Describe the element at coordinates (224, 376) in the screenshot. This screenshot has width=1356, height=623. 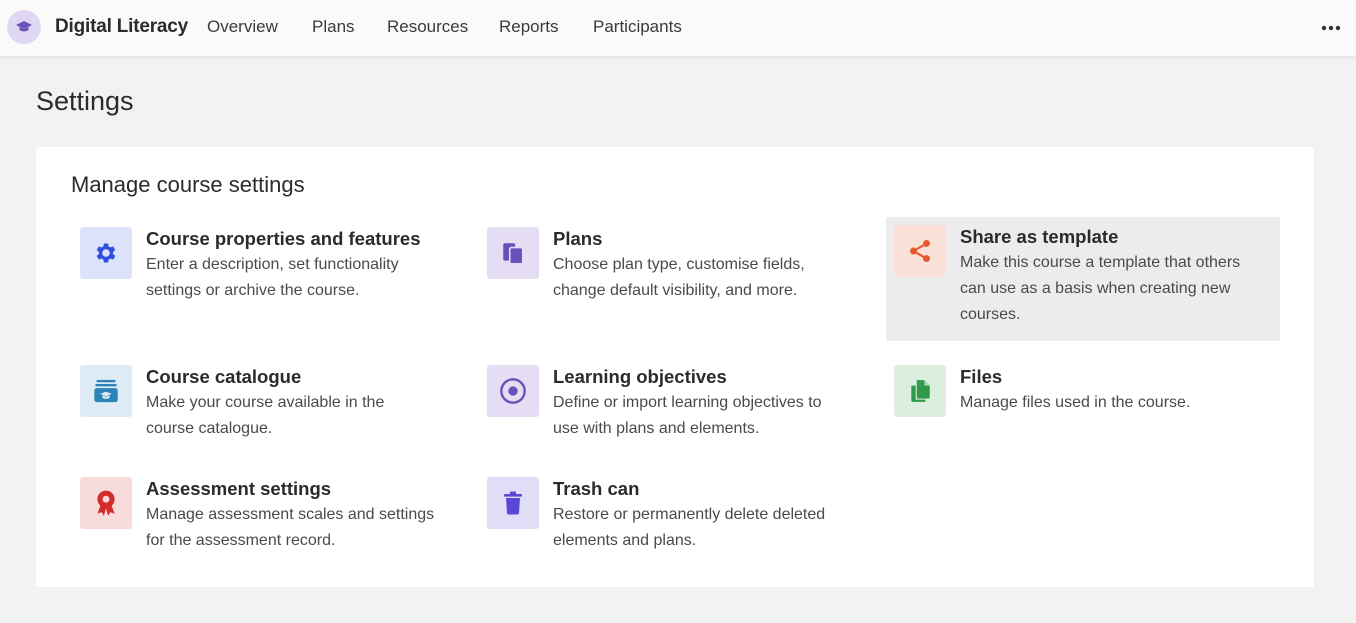
I see `setting-title: Course catalogue` at that location.